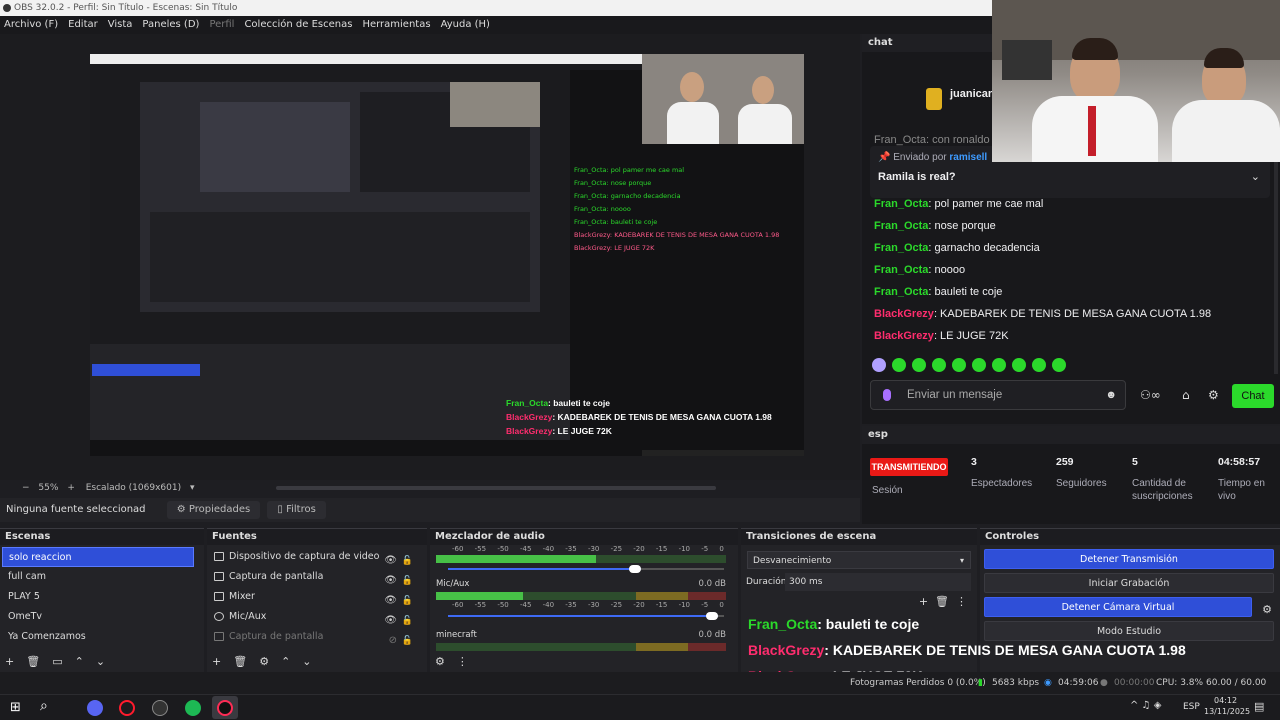 The height and width of the screenshot is (720, 1280). What do you see at coordinates (965, 292) in the screenshot?
I see `chat-text: : bauleti te coje` at bounding box center [965, 292].